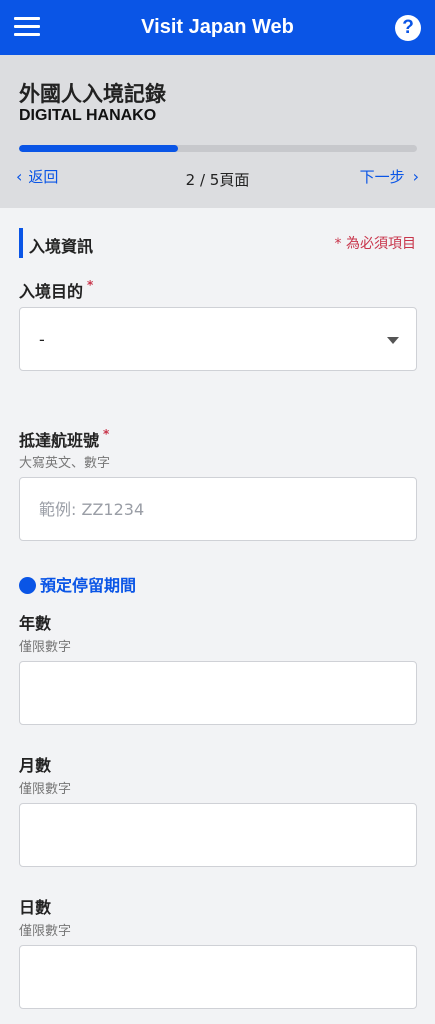 The width and height of the screenshot is (435, 1024). Describe the element at coordinates (375, 244) in the screenshot. I see `required-note: * 為必須項目` at that location.